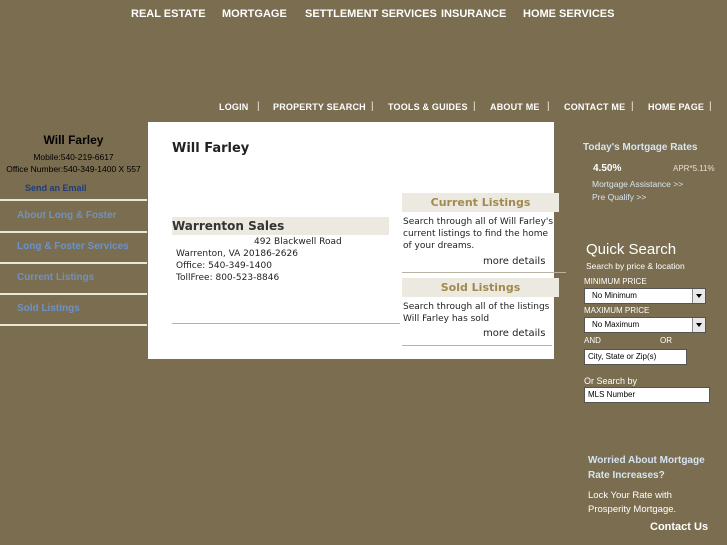  I want to click on nav-real-estate: REAL ESTATE, so click(168, 14).